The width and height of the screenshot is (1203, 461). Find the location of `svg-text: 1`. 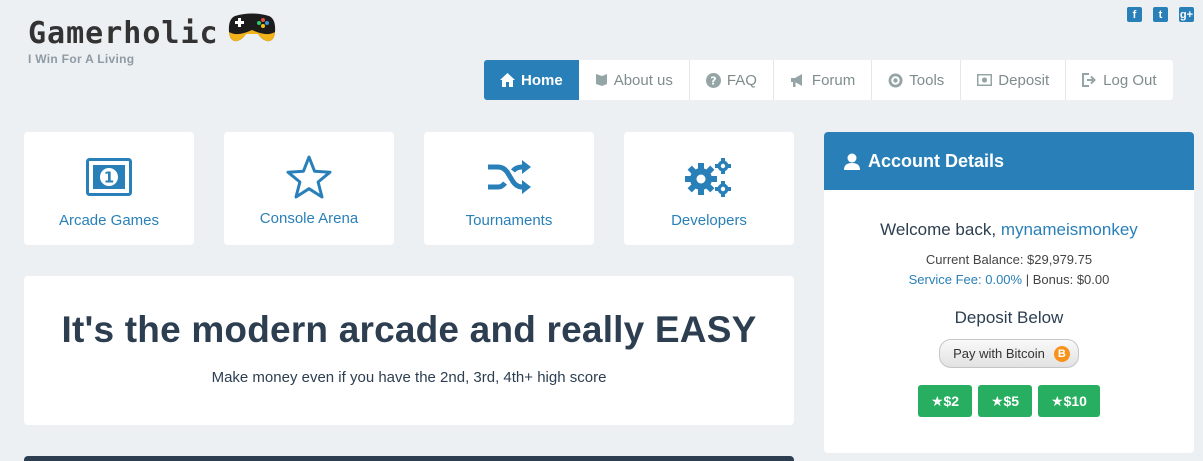

svg-text: 1 is located at coordinates (109, 178).